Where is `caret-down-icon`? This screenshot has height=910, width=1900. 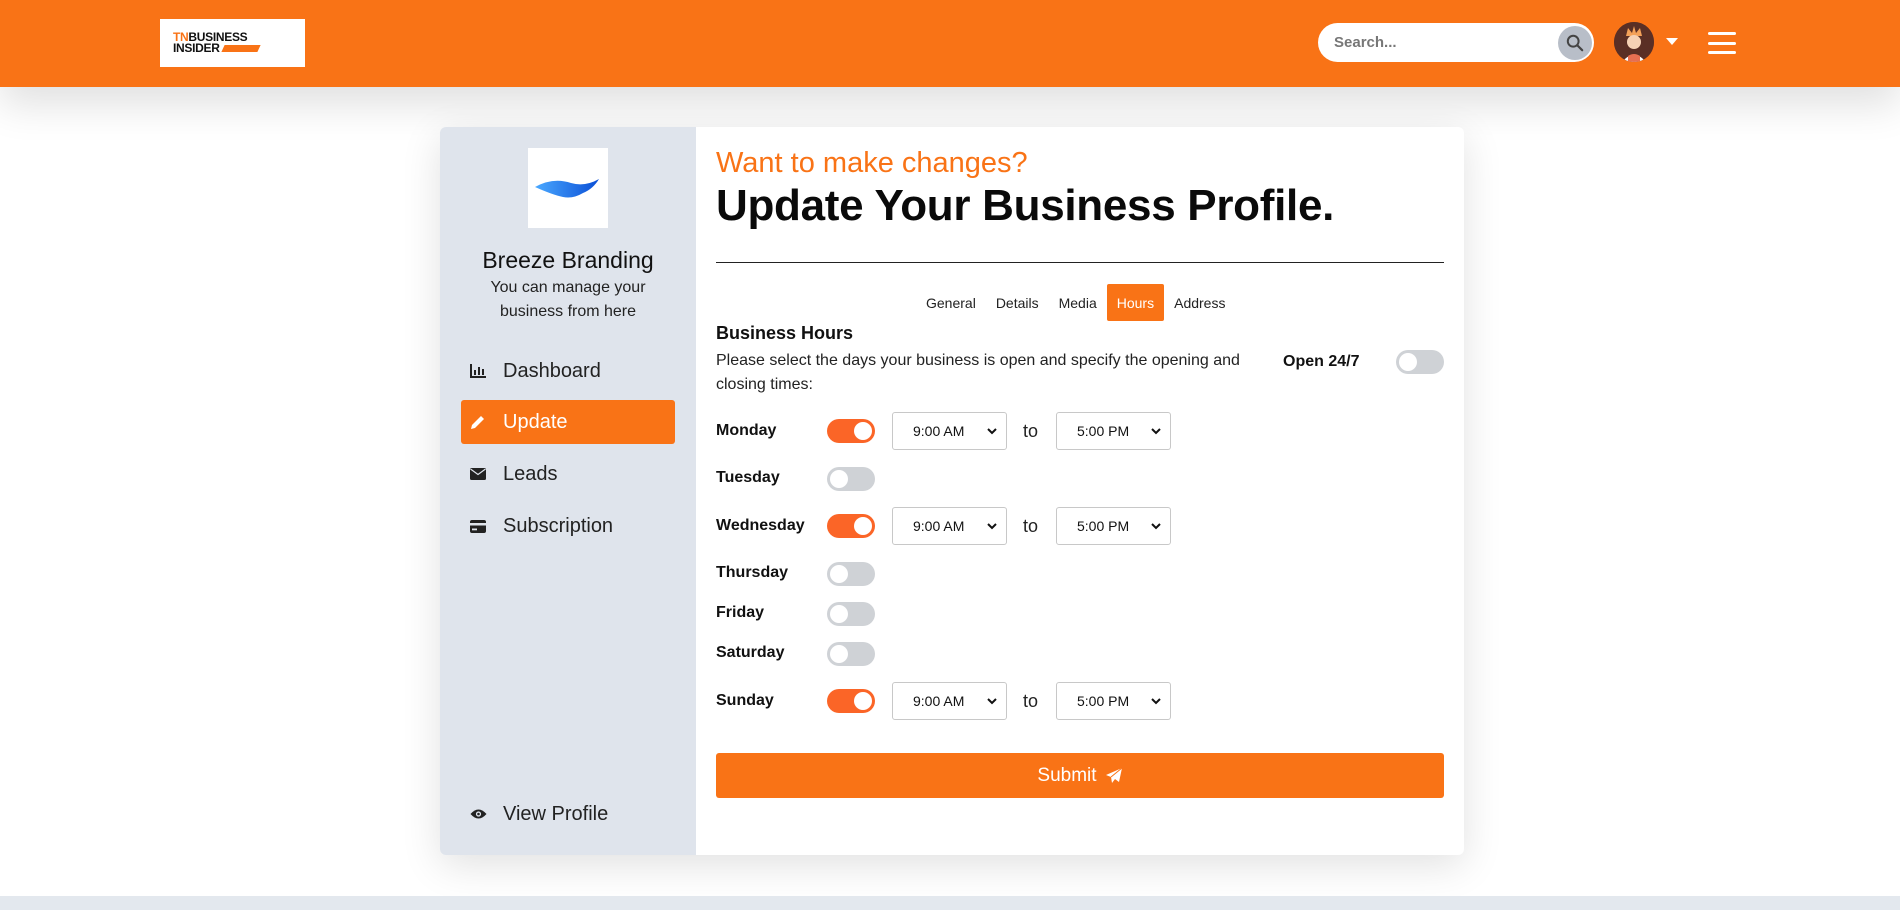
caret-down-icon is located at coordinates (1672, 41).